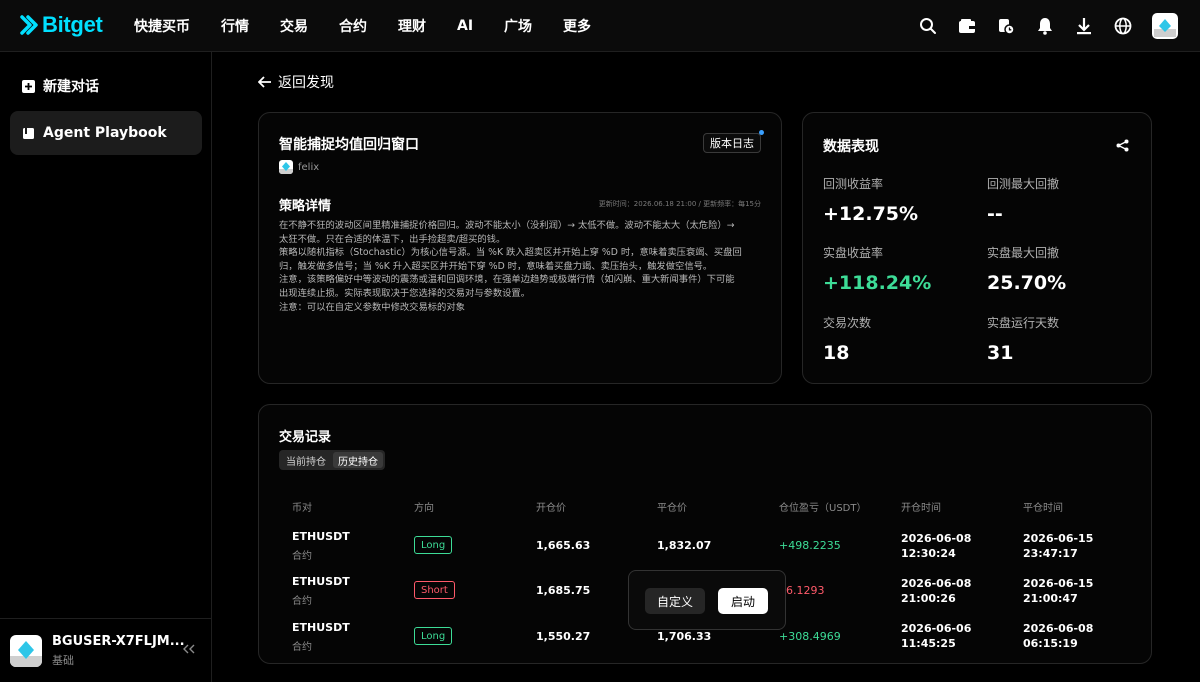 This screenshot has height=682, width=1200. What do you see at coordinates (1043, 508) in the screenshot?
I see `column-header: 平仓时间` at bounding box center [1043, 508].